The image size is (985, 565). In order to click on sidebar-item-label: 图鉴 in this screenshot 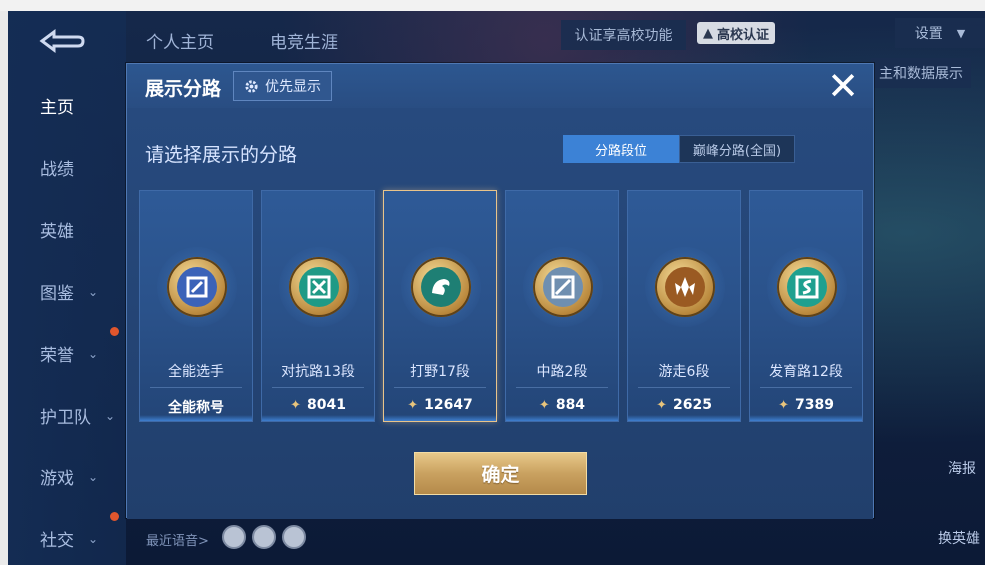, I will do `click(57, 294)`.